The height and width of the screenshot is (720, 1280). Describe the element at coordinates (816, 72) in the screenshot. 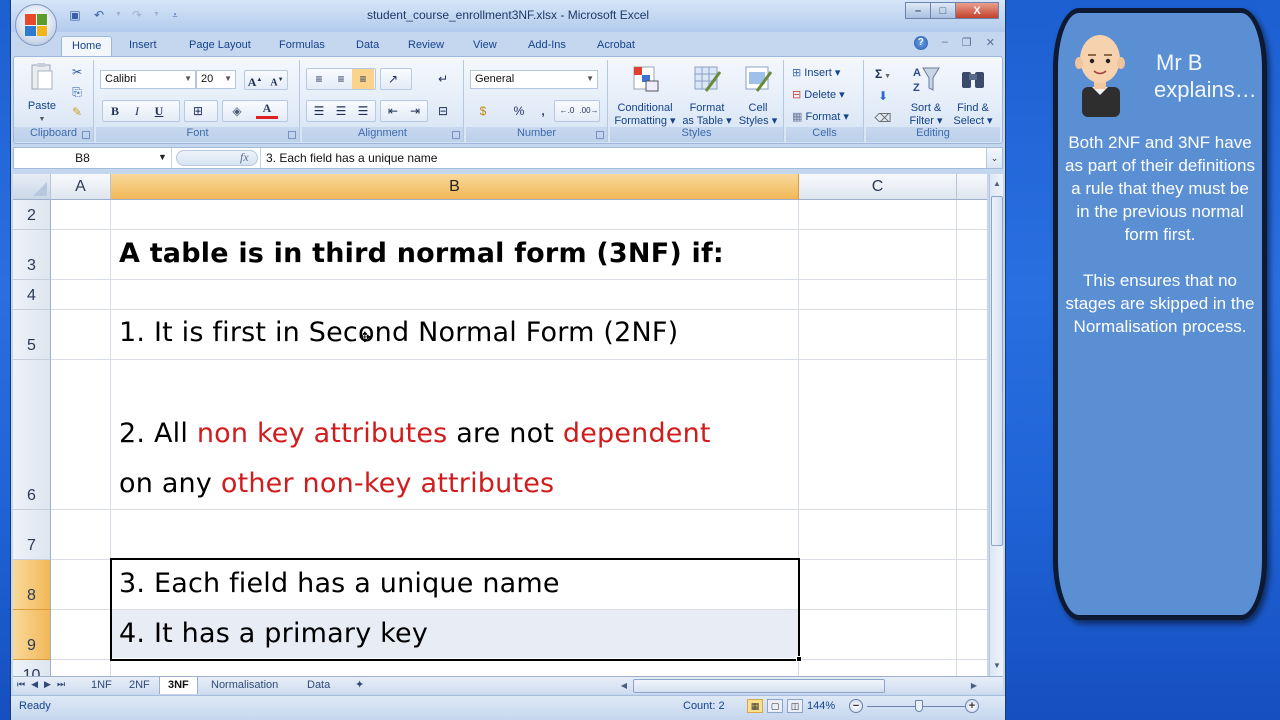

I see `insert-cells-button: ⊞ Insert ▾` at that location.